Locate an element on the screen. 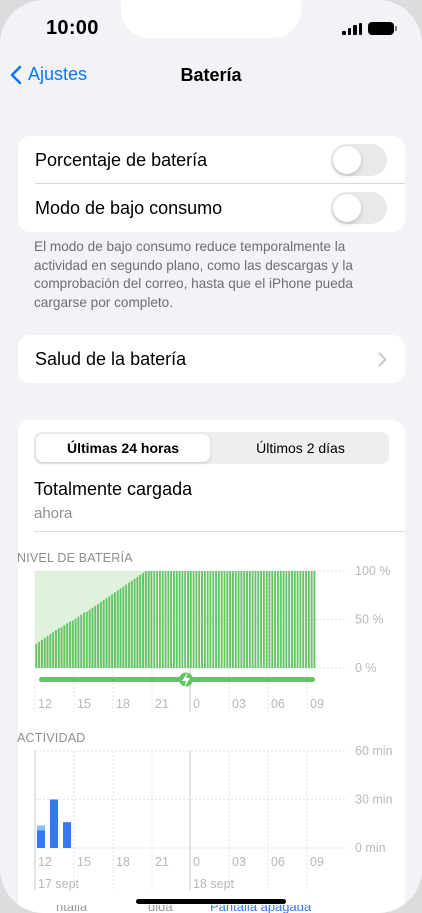 This screenshot has height=913, width=422. battery-x-tick: 09 is located at coordinates (317, 704).